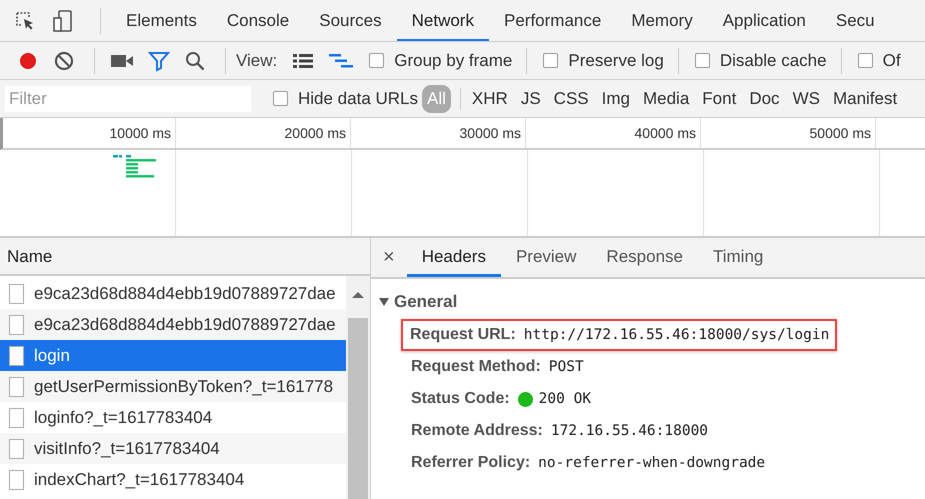  Describe the element at coordinates (128, 99) in the screenshot. I see `filter-field: Filter` at that location.